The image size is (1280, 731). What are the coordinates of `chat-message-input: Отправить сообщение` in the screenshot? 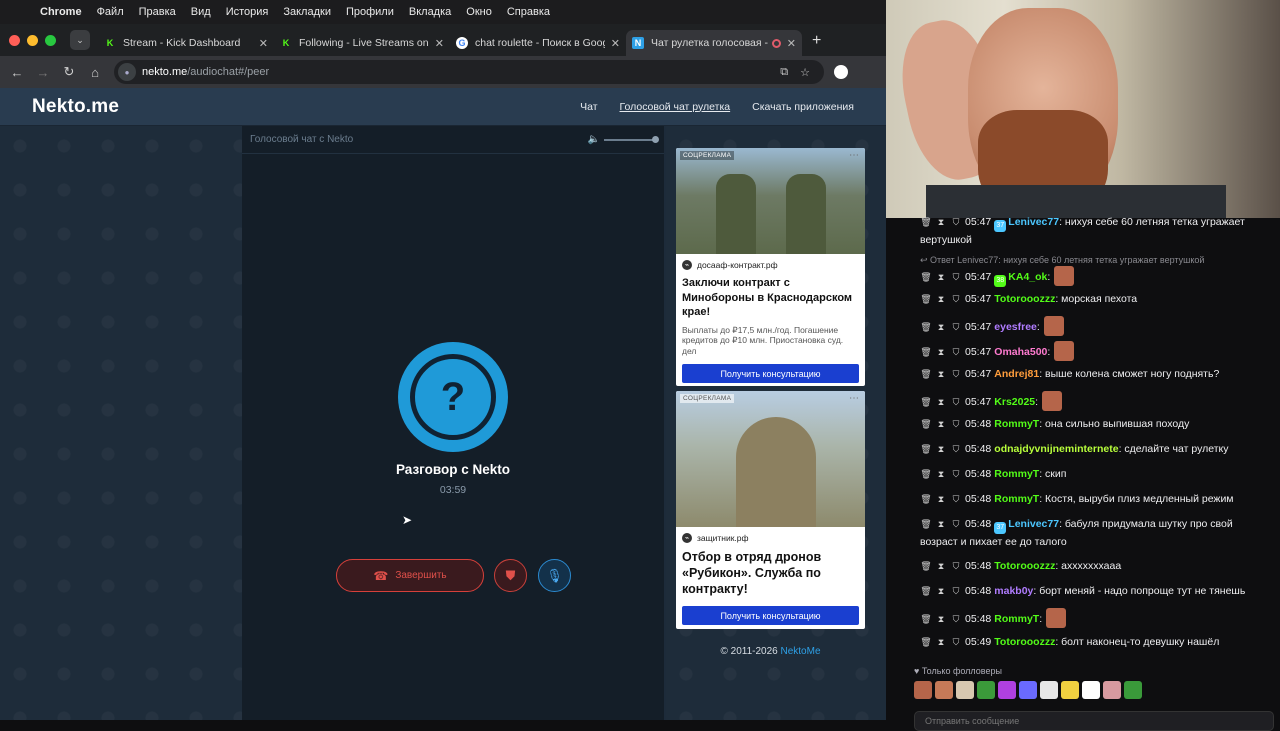 It's located at (1094, 721).